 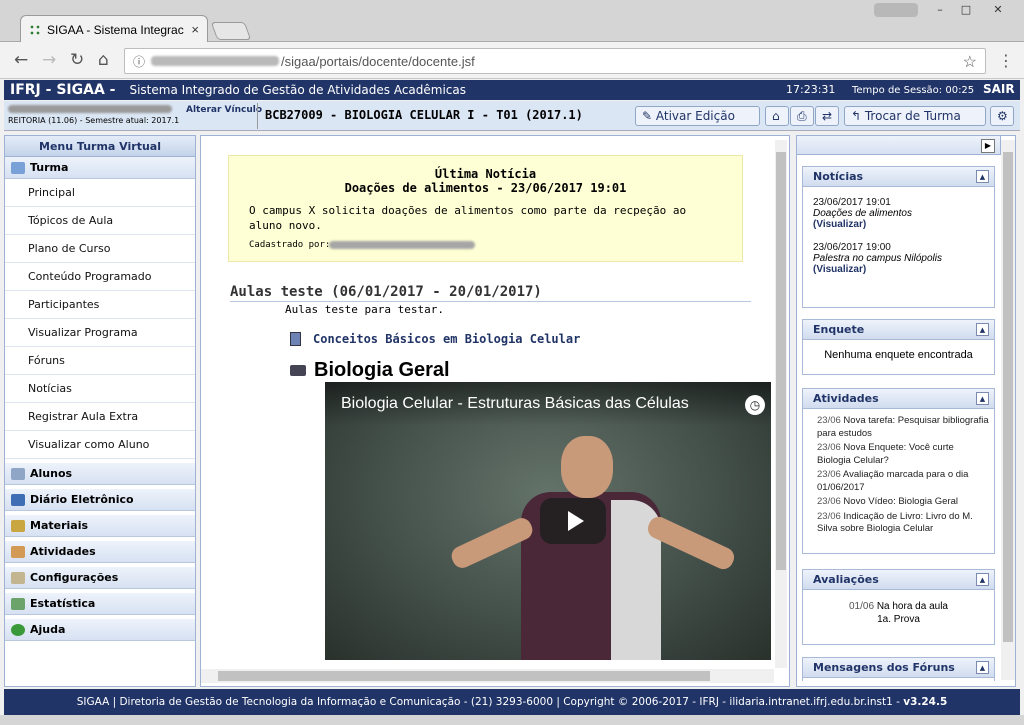 What do you see at coordinates (100, 474) in the screenshot?
I see `menu-section-alunos: Alunos` at bounding box center [100, 474].